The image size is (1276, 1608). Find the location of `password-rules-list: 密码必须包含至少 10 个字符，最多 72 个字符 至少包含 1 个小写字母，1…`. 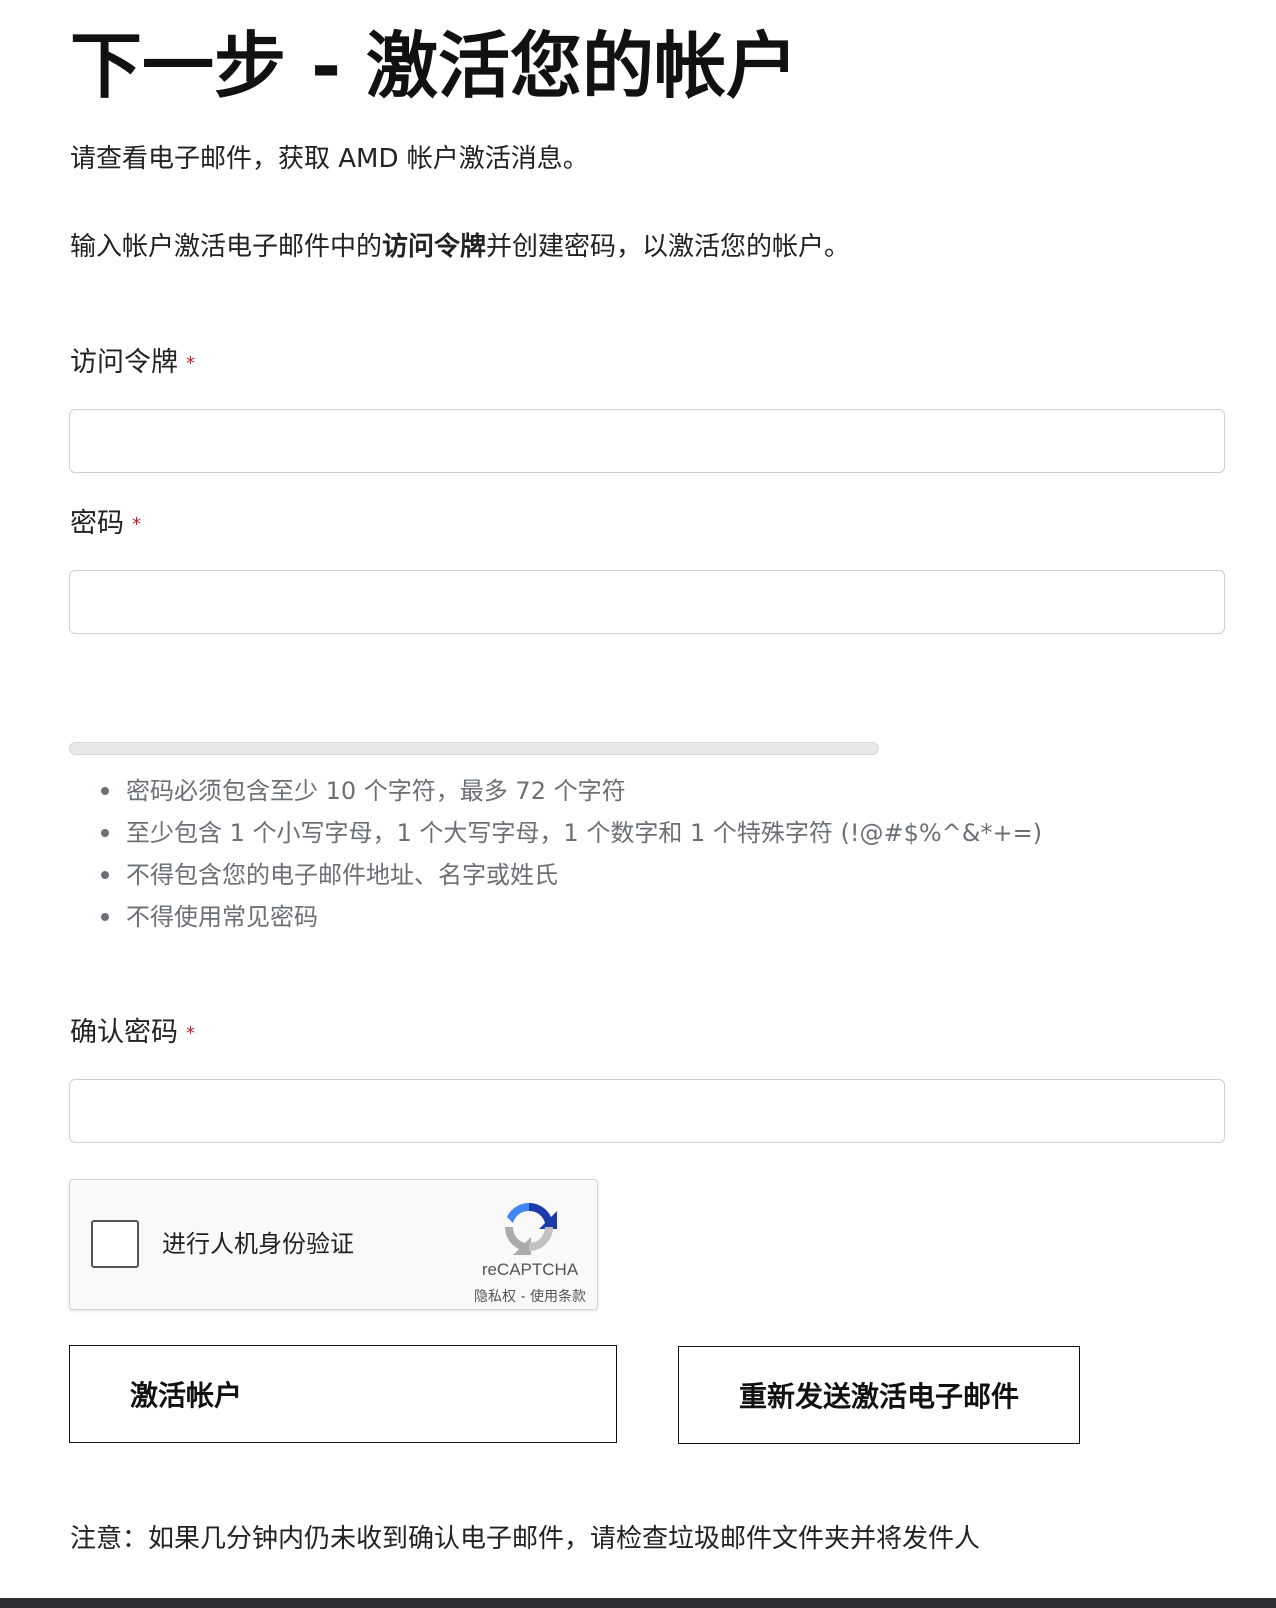

password-rules-list: 密码必须包含至少 10 个字符，最多 72 个字符 至少包含 1 个小写字母，1… is located at coordinates (556, 854).